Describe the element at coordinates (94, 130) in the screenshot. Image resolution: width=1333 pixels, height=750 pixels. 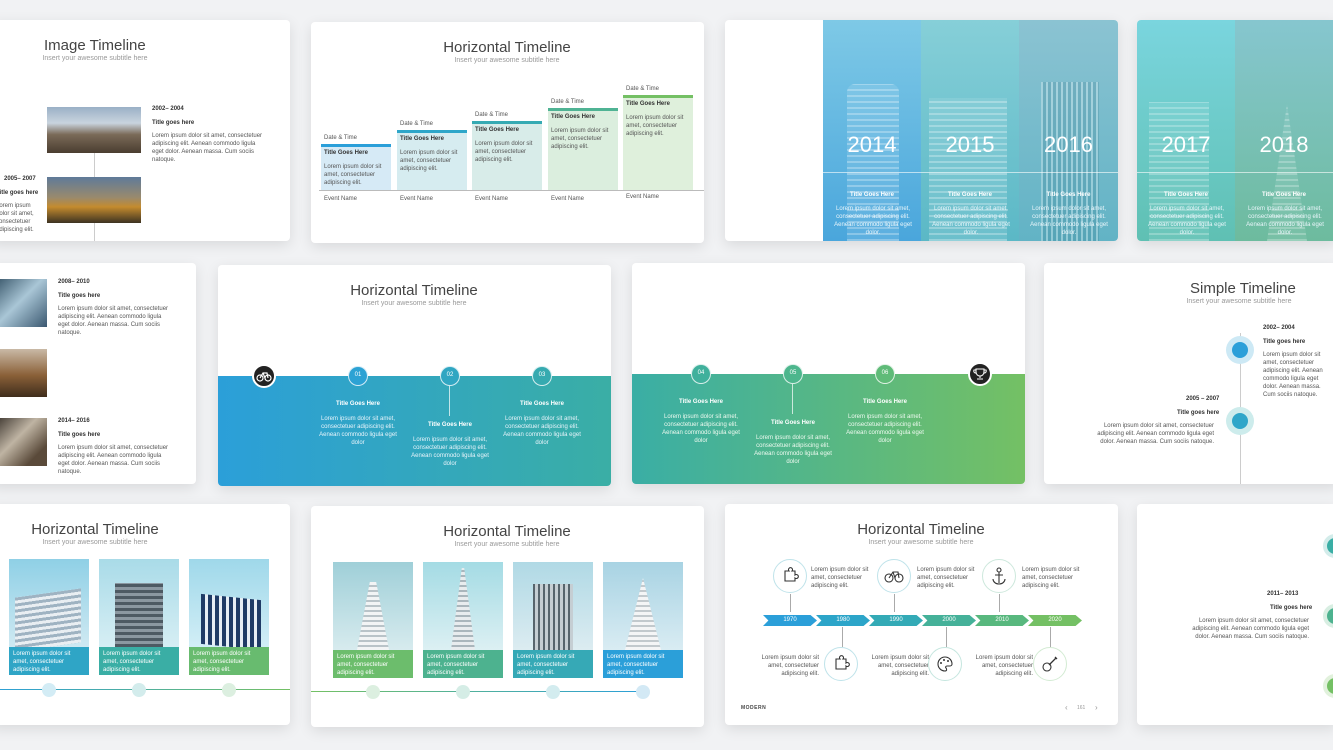
I see `mountain-photo` at that location.